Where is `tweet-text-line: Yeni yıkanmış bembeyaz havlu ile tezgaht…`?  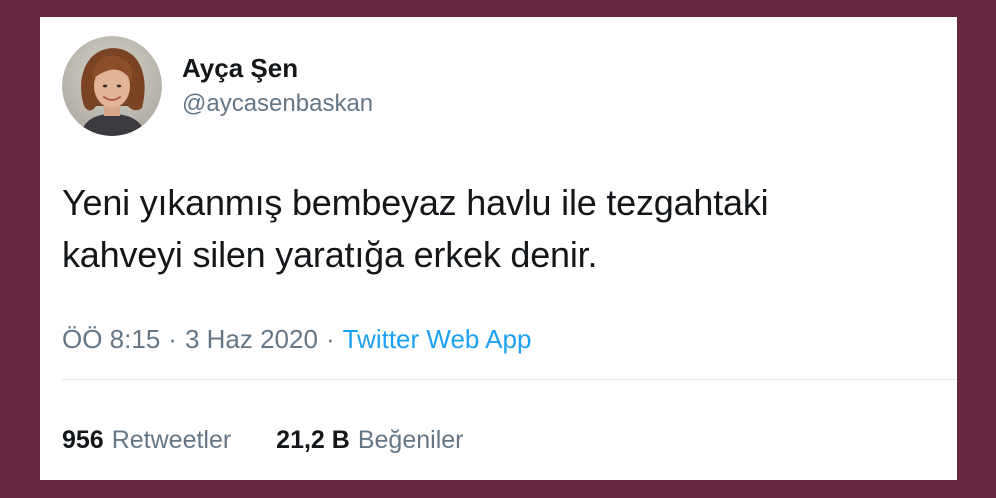 tweet-text-line: Yeni yıkanmış bembeyaz havlu ile tezgaht… is located at coordinates (415, 202).